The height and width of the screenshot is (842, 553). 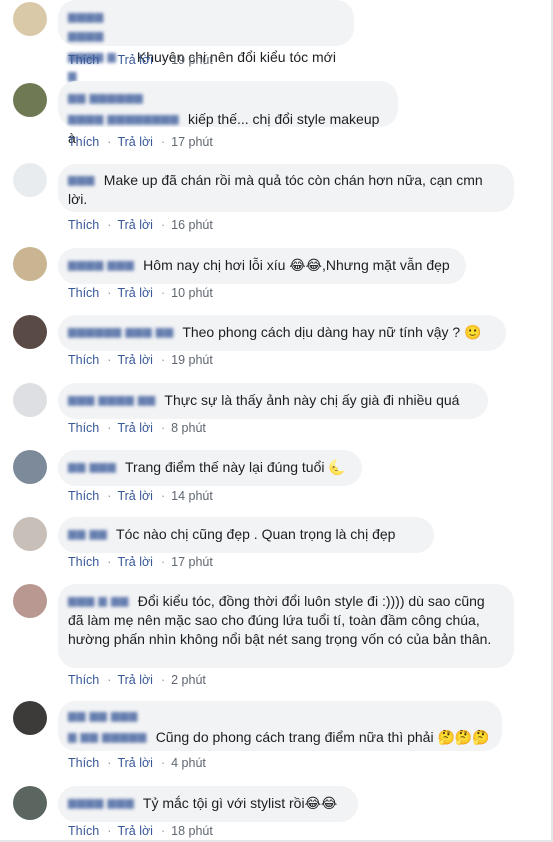 What do you see at coordinates (92, 467) in the screenshot?
I see `commenter-name: ▆▆ ▆▆▆` at bounding box center [92, 467].